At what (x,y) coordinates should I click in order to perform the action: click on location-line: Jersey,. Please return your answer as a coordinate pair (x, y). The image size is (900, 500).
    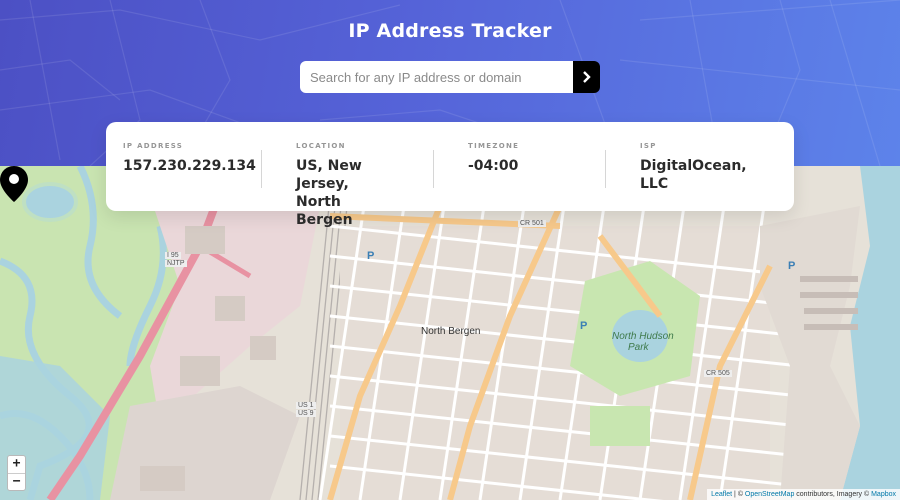
    Looking at the image, I should click on (322, 184).